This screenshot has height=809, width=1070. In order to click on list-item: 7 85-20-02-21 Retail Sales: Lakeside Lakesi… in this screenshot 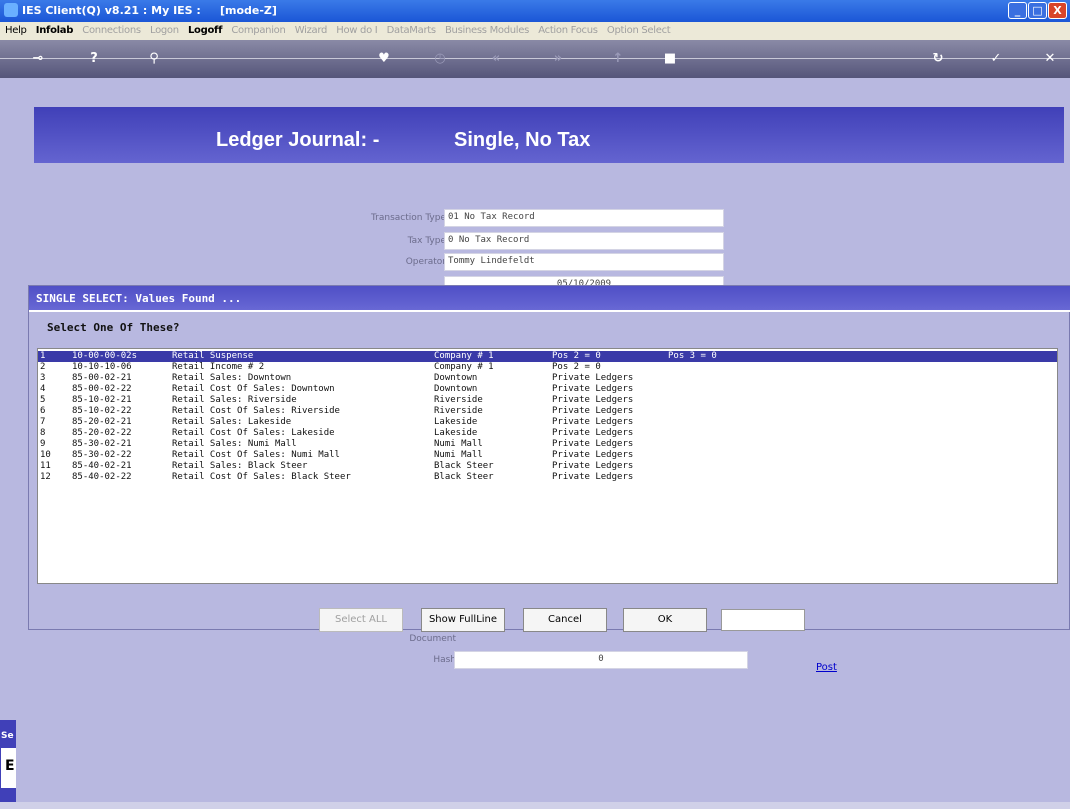, I will do `click(547, 422)`.